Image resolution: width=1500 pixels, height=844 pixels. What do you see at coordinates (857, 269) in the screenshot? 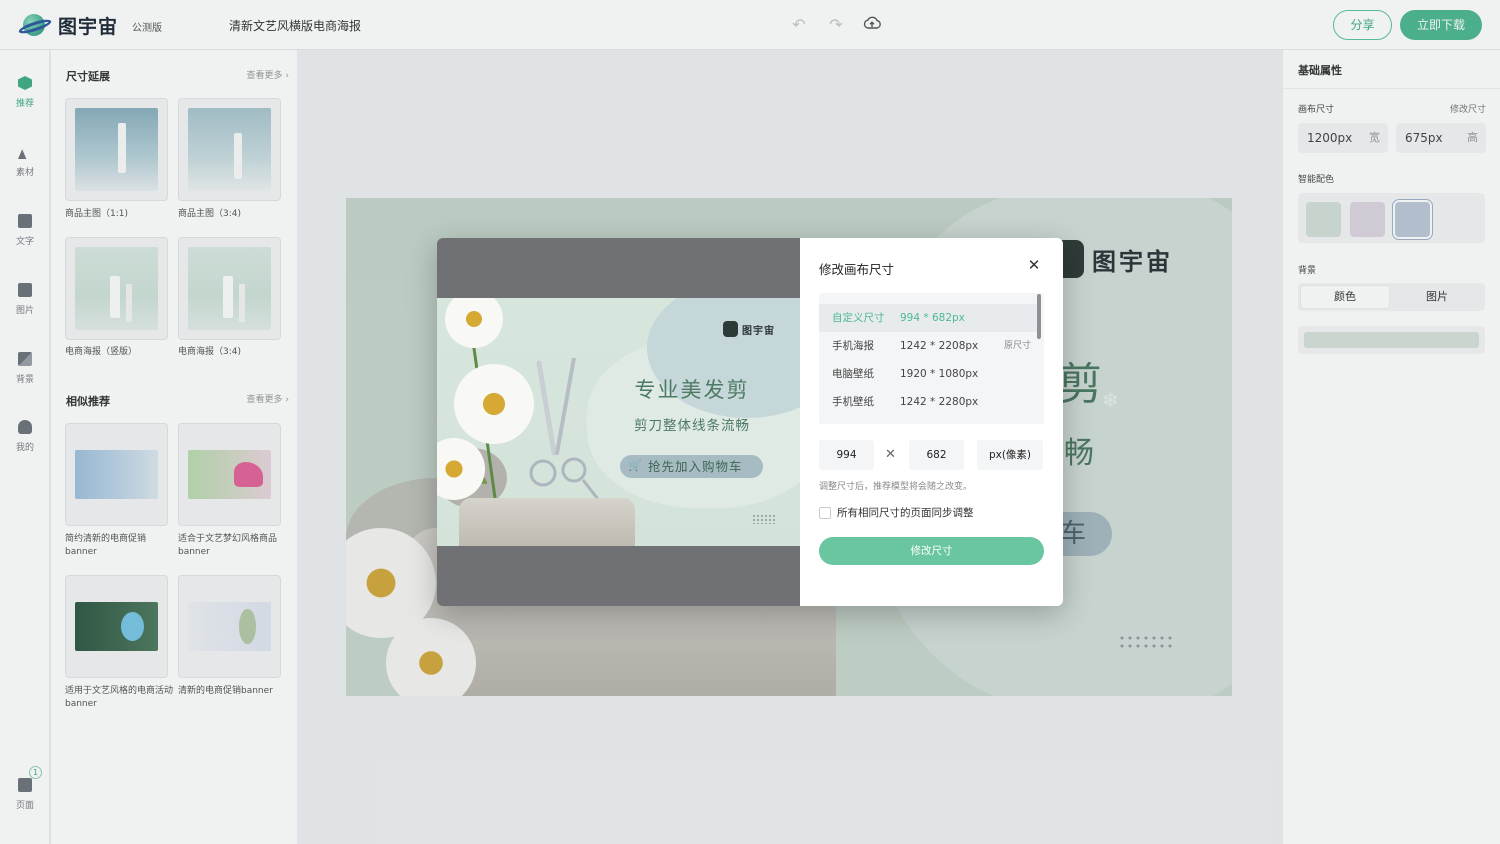
I see `dialog-title: 修改画布尺寸` at bounding box center [857, 269].